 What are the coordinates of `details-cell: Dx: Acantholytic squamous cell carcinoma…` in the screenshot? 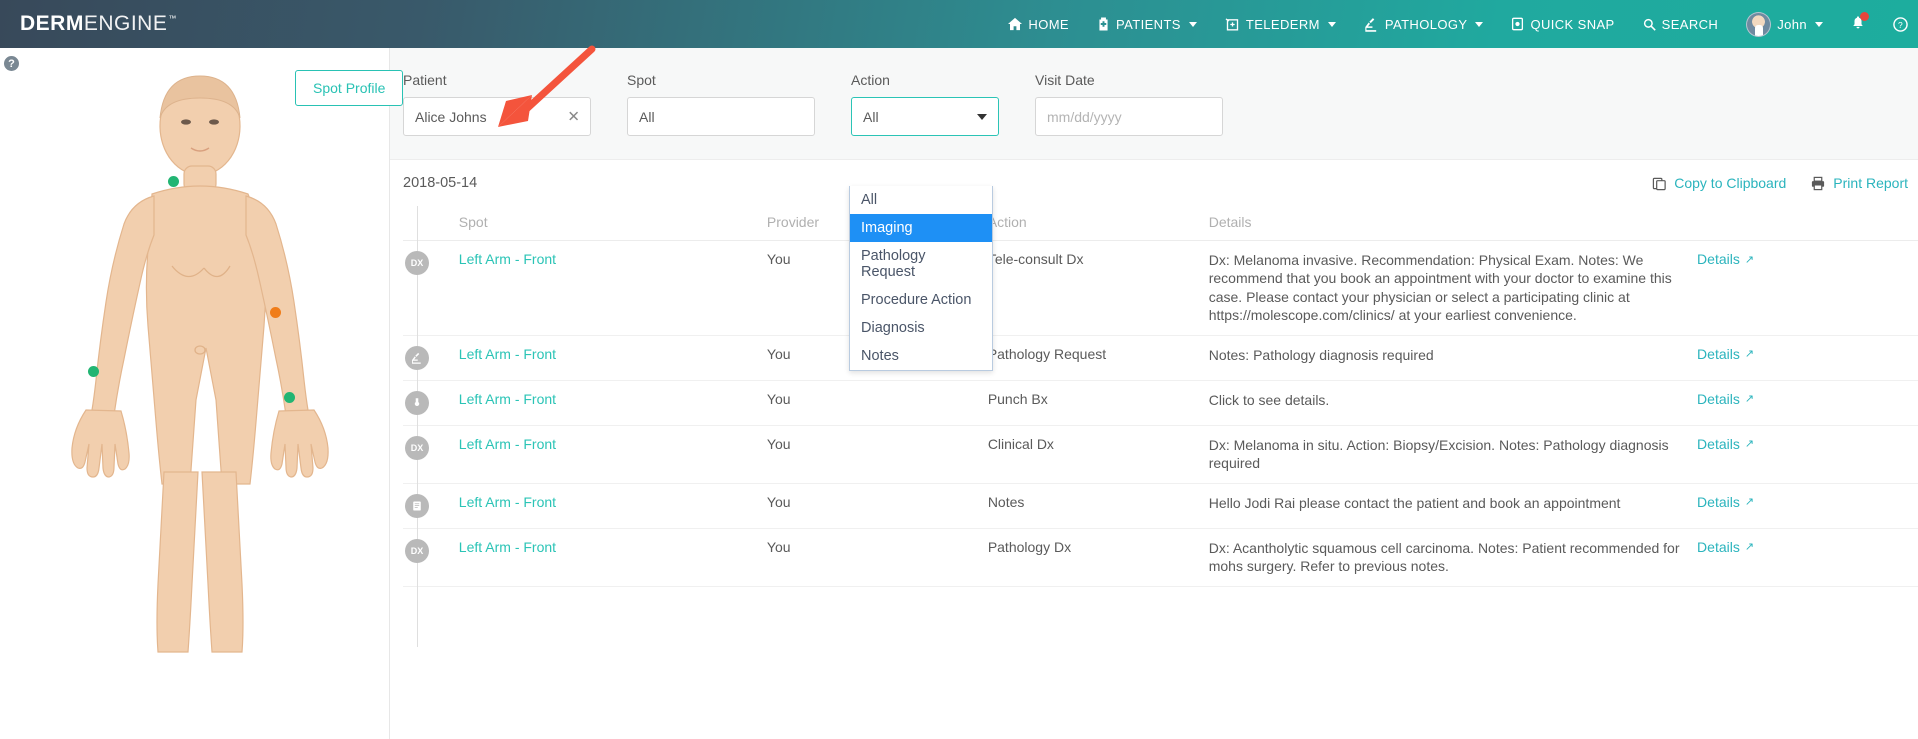 It's located at (1453, 557).